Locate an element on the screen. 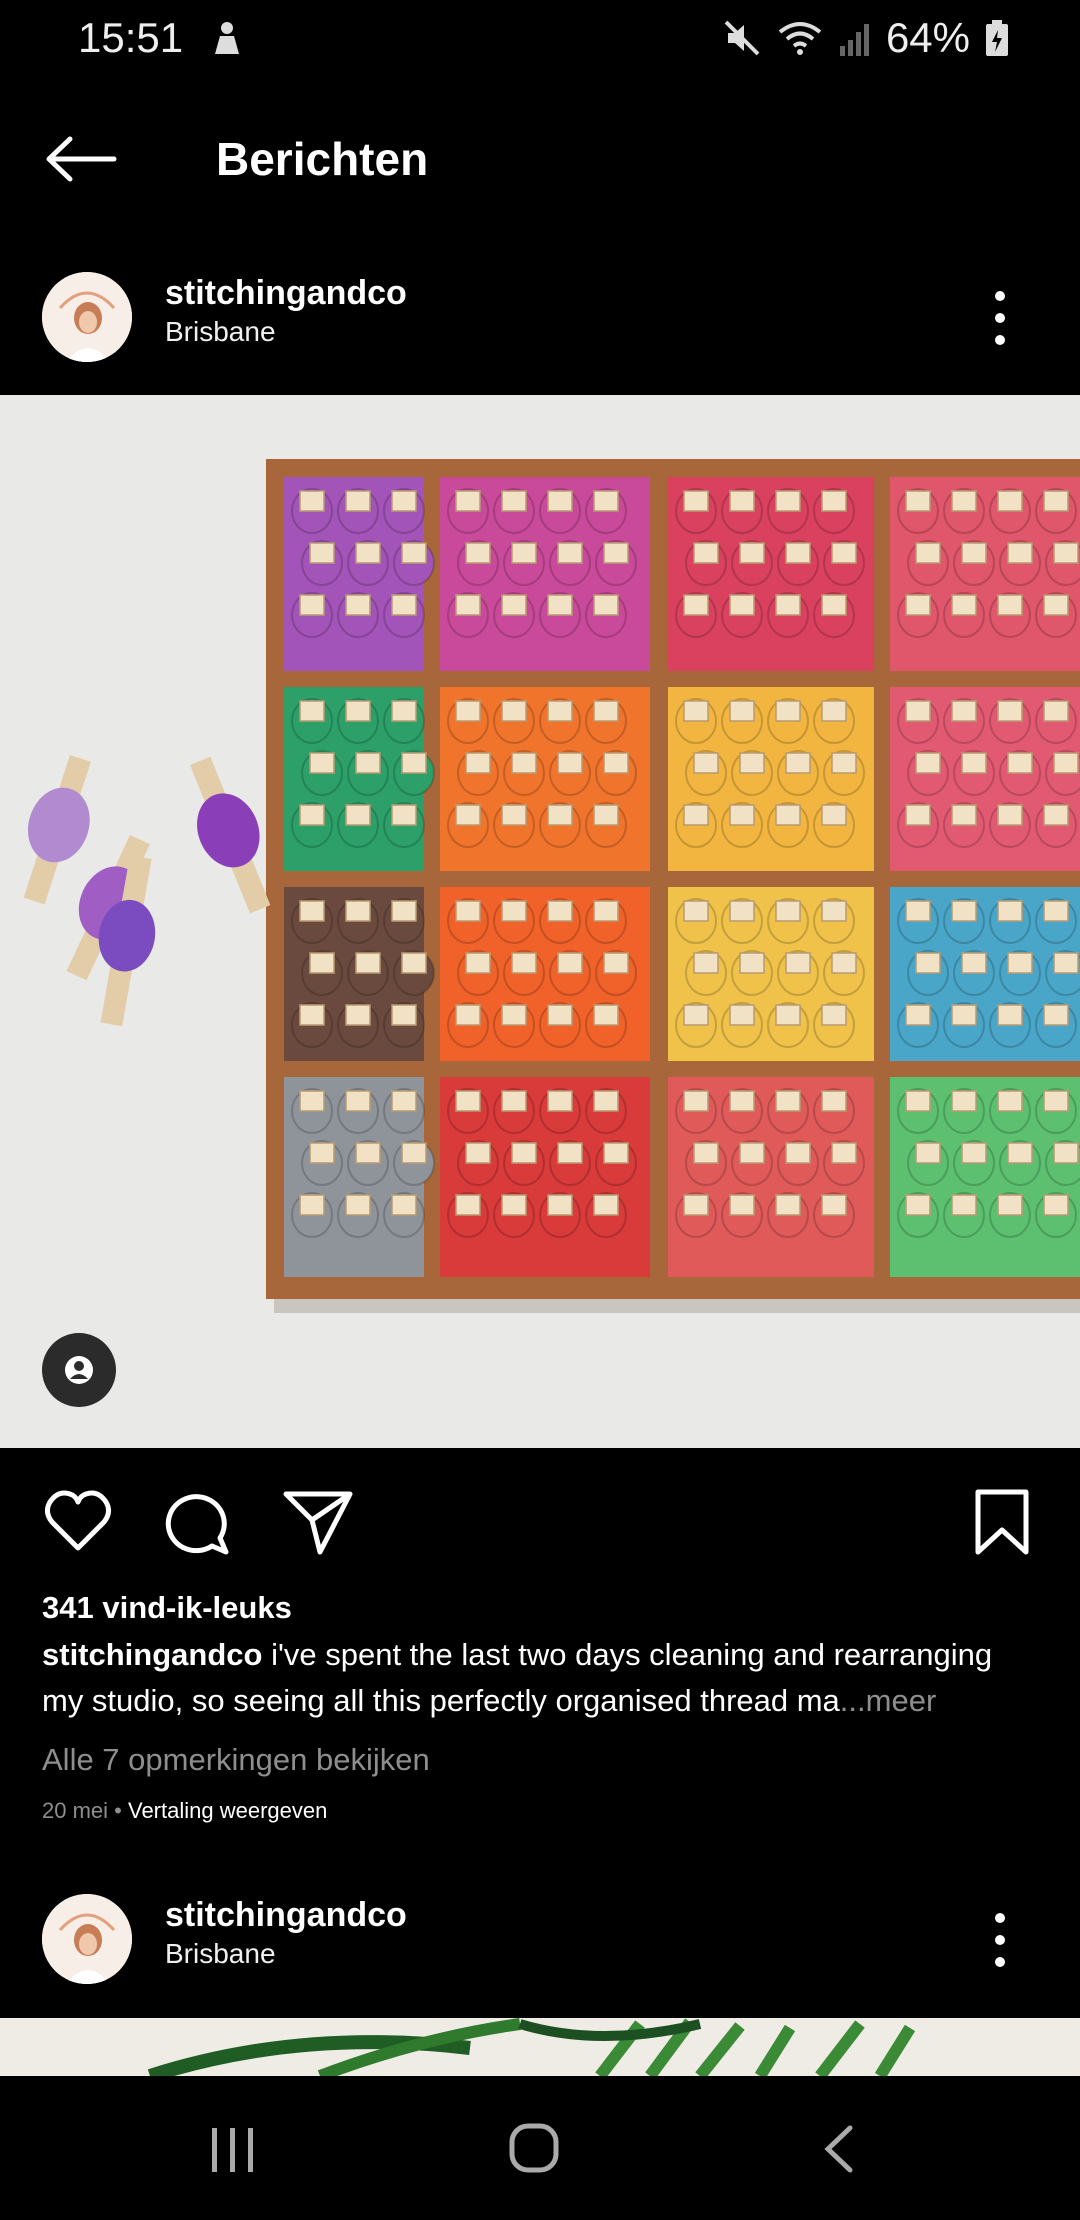 The image size is (1080, 2220). avatar-image is located at coordinates (87, 317).